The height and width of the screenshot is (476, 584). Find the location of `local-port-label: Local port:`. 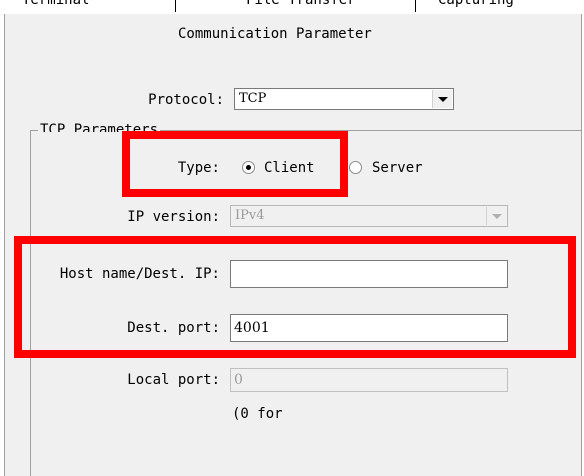

local-port-label: Local port: is located at coordinates (173, 380).